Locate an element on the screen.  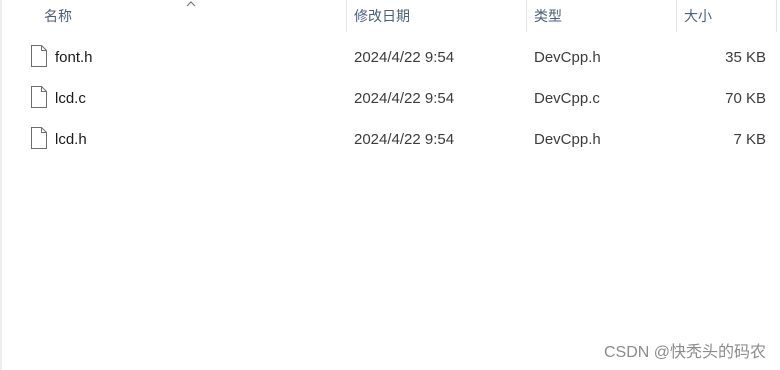
file-name: lcd.c is located at coordinates (70, 98).